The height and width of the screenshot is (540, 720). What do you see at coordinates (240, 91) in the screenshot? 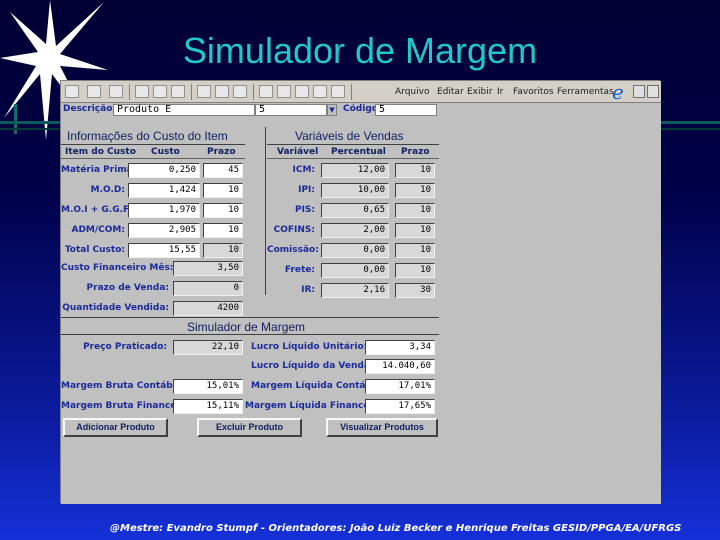
I see `history-icon` at bounding box center [240, 91].